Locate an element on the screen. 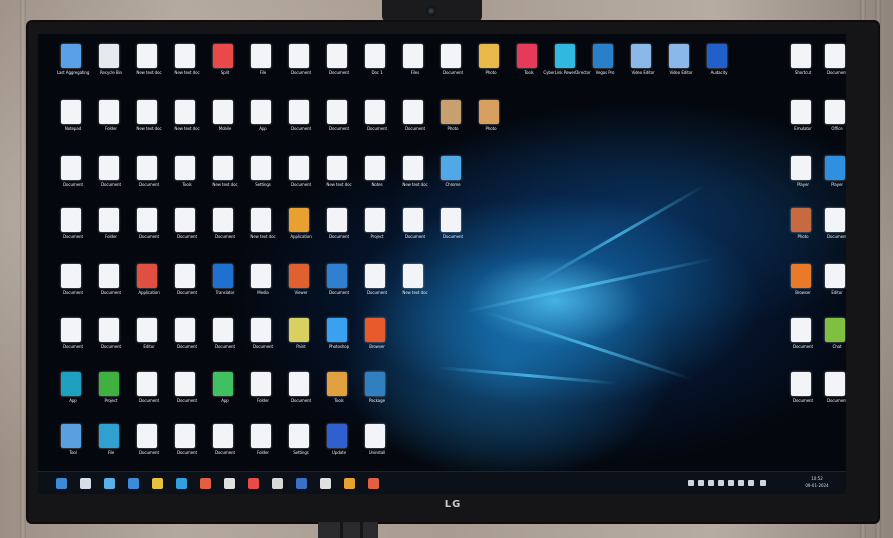 Image resolution: width=893 pixels, height=538 pixels. desktop-icon: Chat is located at coordinates (829, 341).